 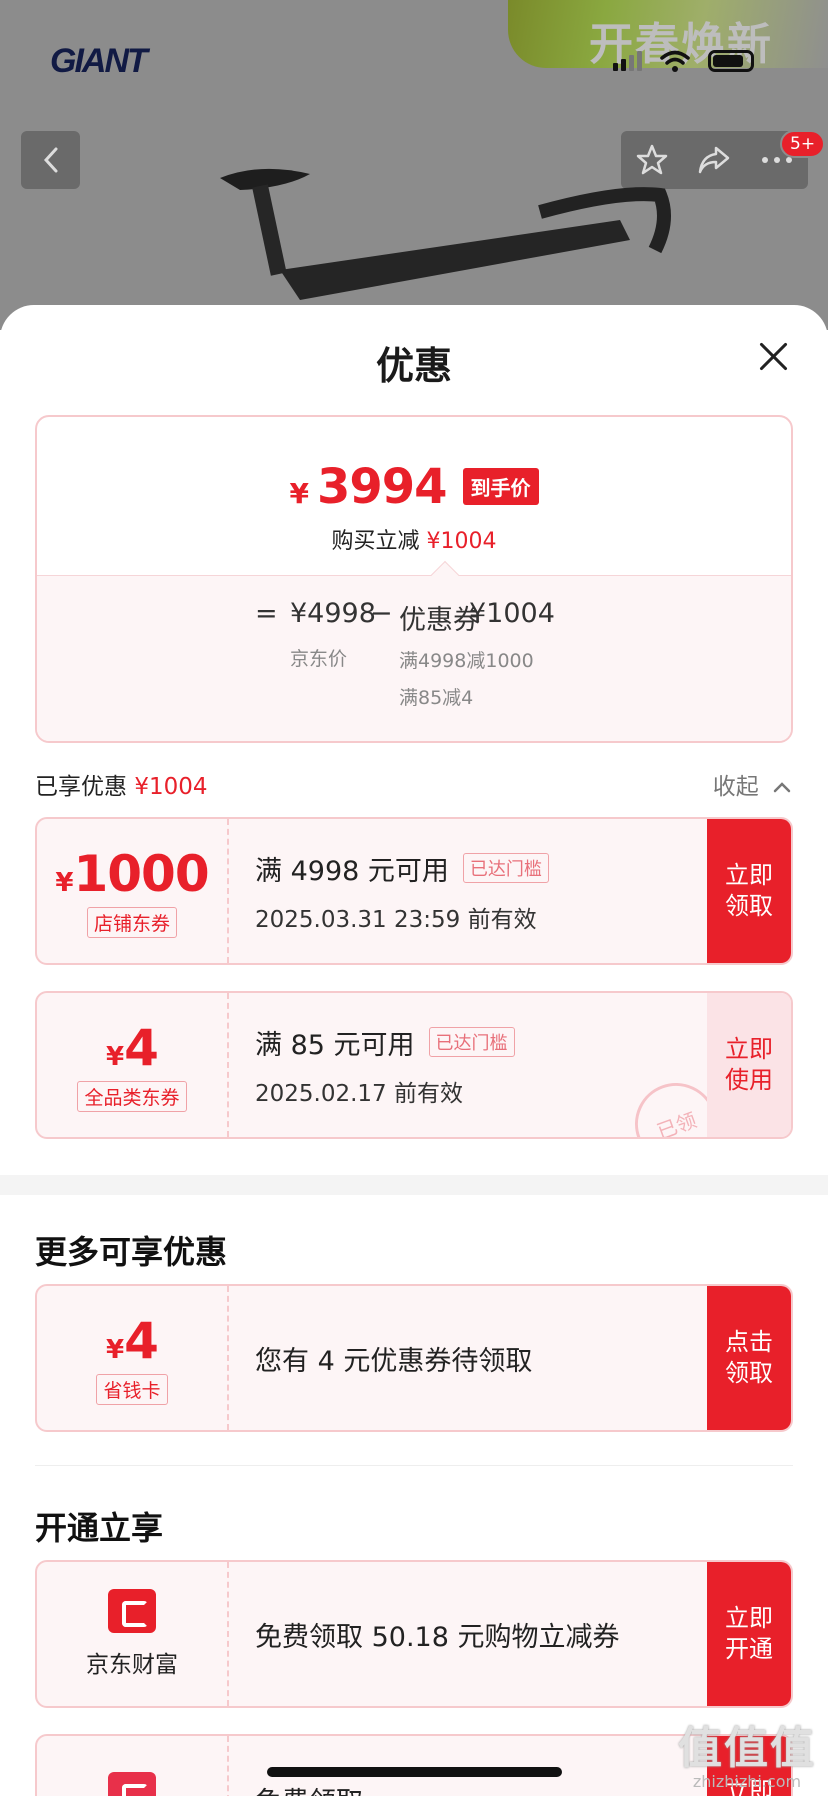 What do you see at coordinates (141, 873) in the screenshot?
I see `coupon-amount: 1000` at bounding box center [141, 873].